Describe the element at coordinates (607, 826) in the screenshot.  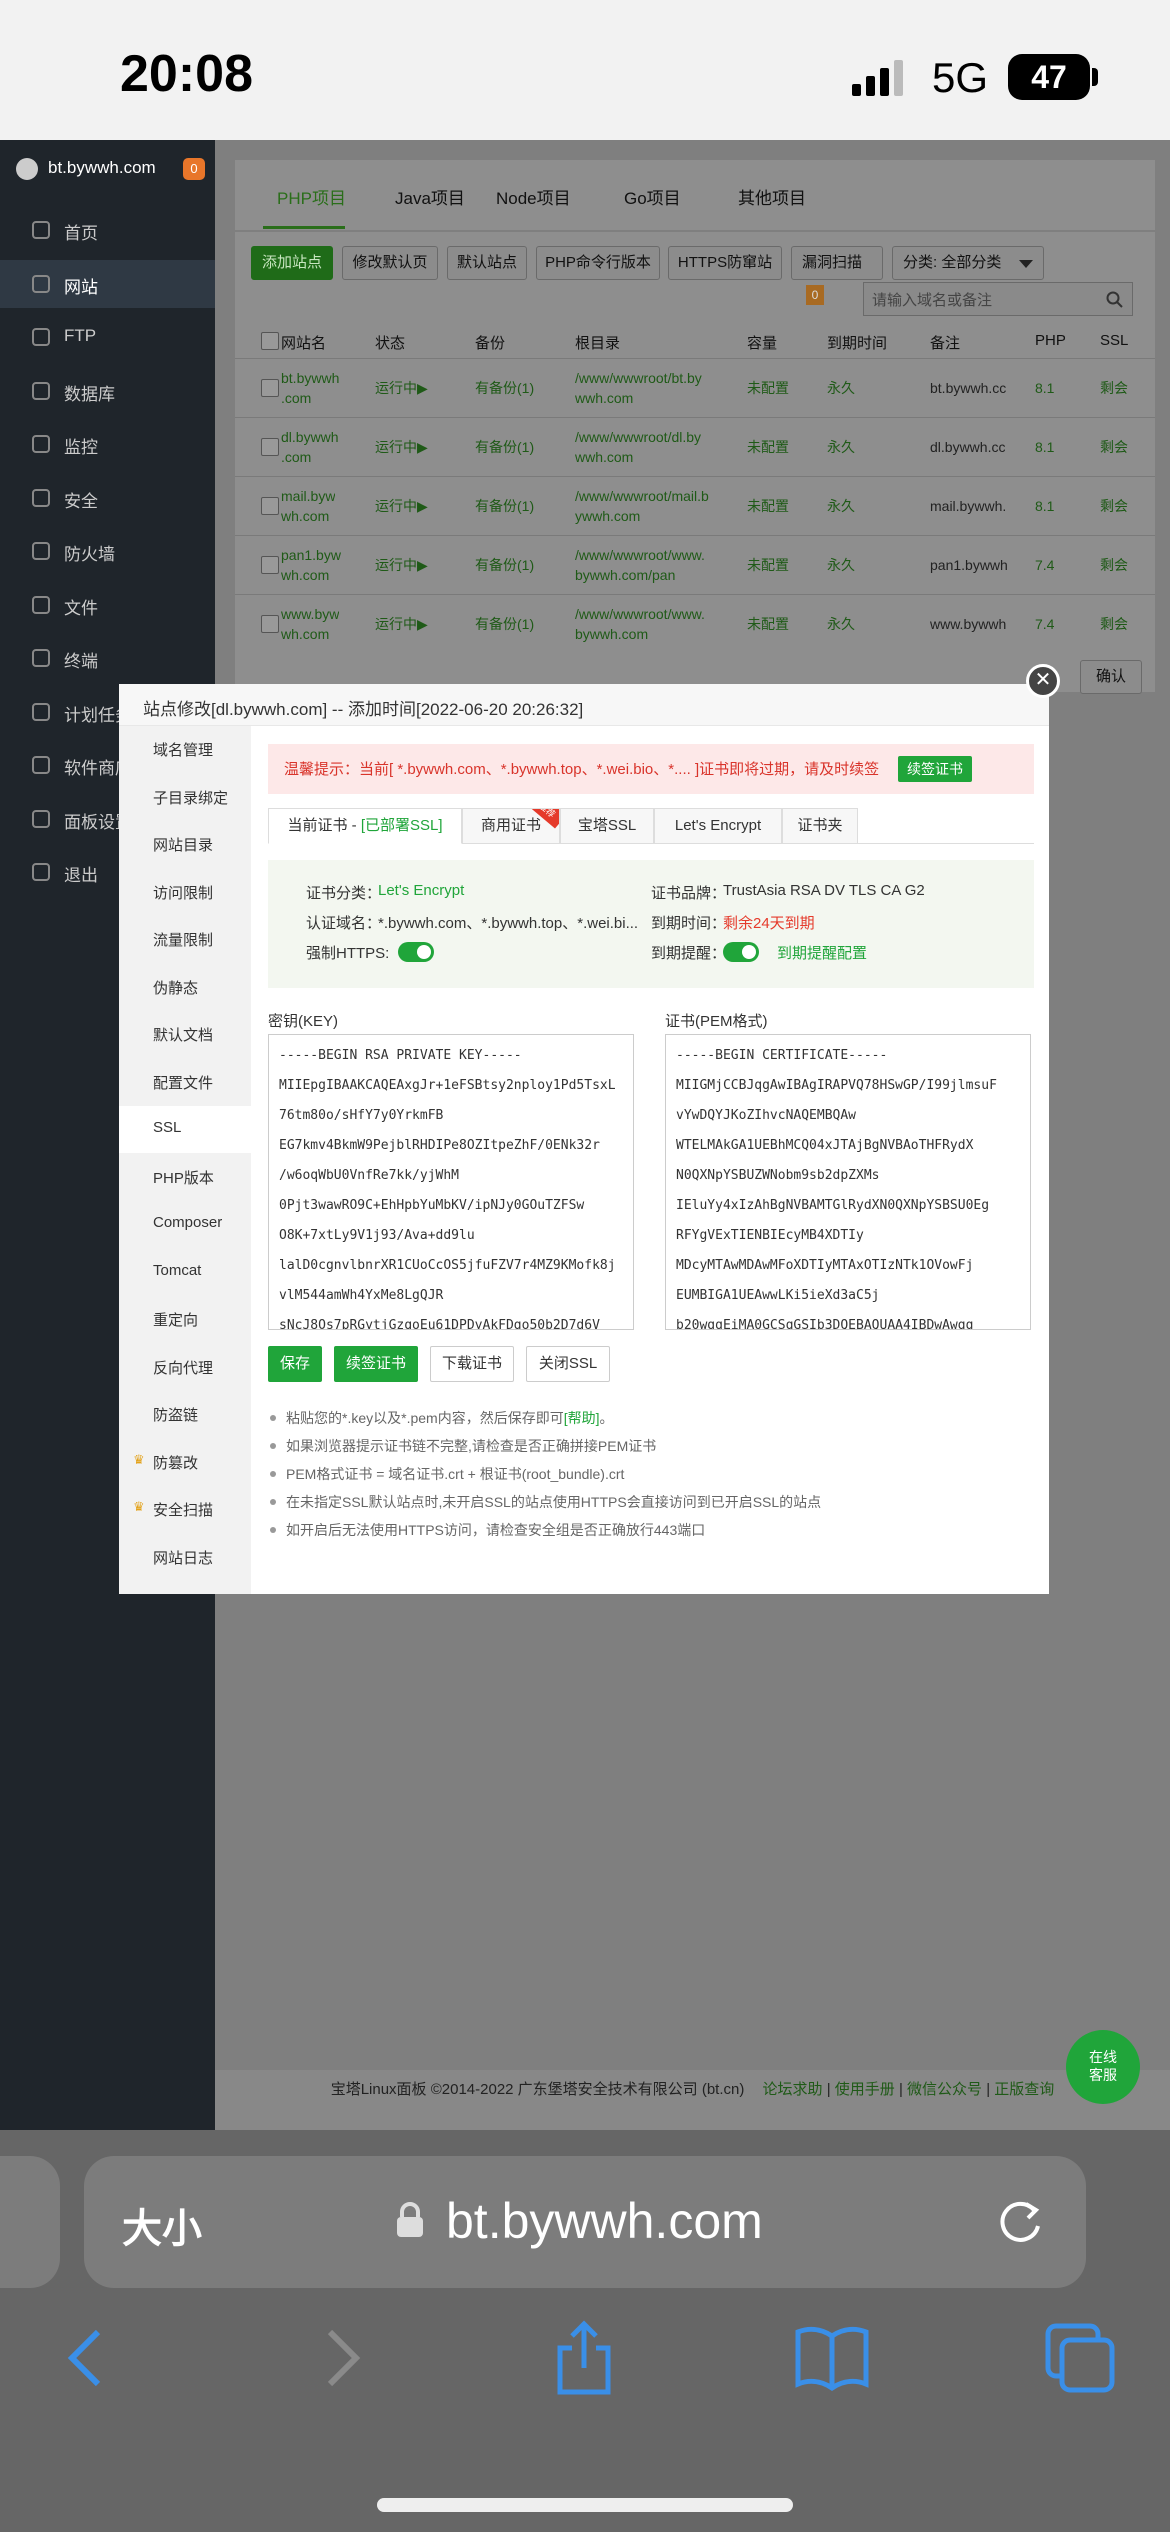
I see `tab-bt-ssl: 宝塔SSL` at that location.